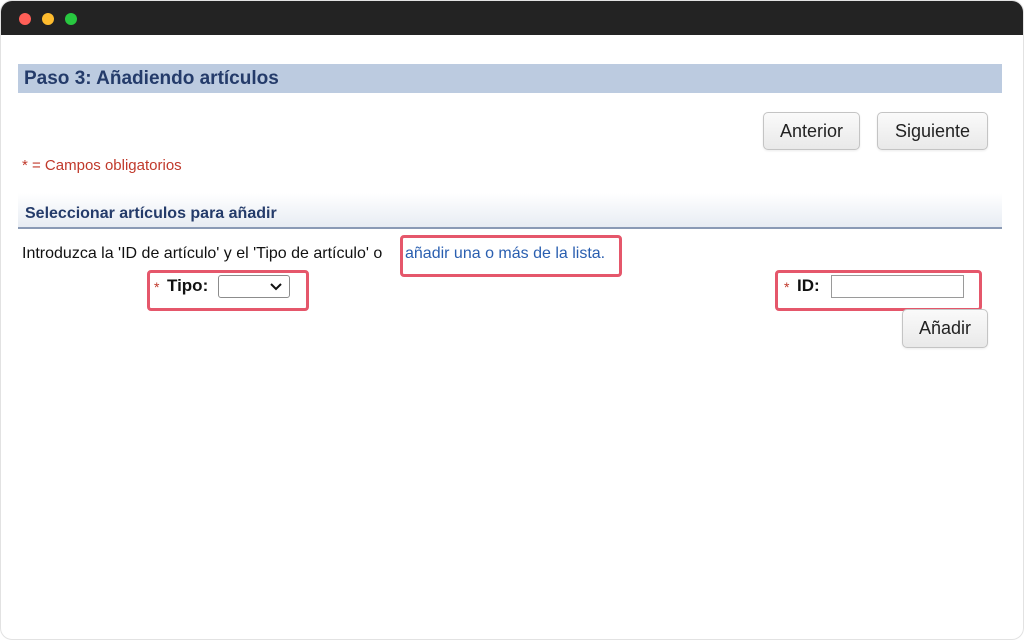  What do you see at coordinates (102, 165) in the screenshot?
I see `required-fields-note: * = Campos obligatorios` at bounding box center [102, 165].